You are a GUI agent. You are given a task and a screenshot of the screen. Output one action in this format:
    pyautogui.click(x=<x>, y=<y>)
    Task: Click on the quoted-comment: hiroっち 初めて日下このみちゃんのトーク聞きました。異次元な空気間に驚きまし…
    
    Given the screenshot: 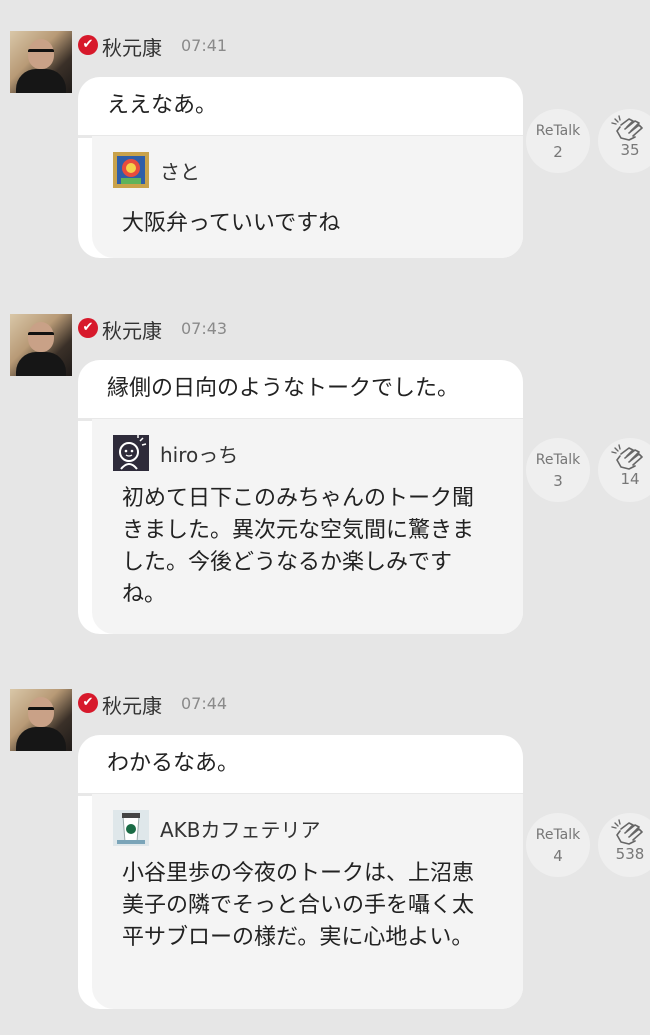 What is the action you would take?
    pyautogui.click(x=307, y=526)
    